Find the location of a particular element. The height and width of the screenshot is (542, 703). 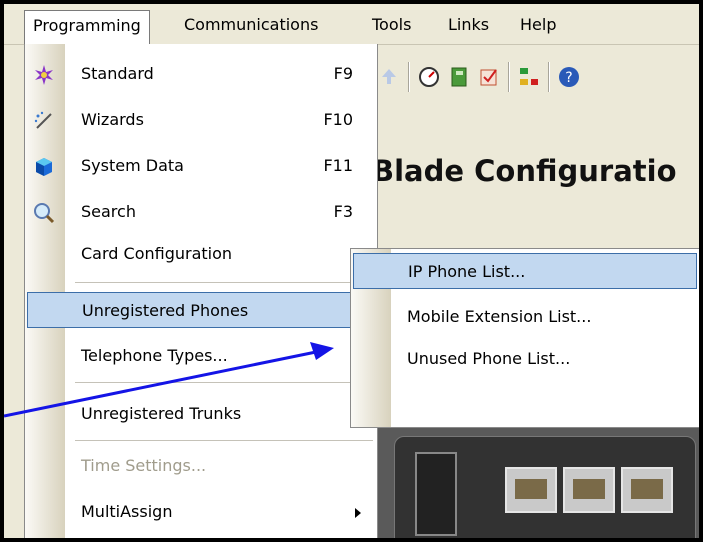

annotation-arrow-head is located at coordinates (322, 351).